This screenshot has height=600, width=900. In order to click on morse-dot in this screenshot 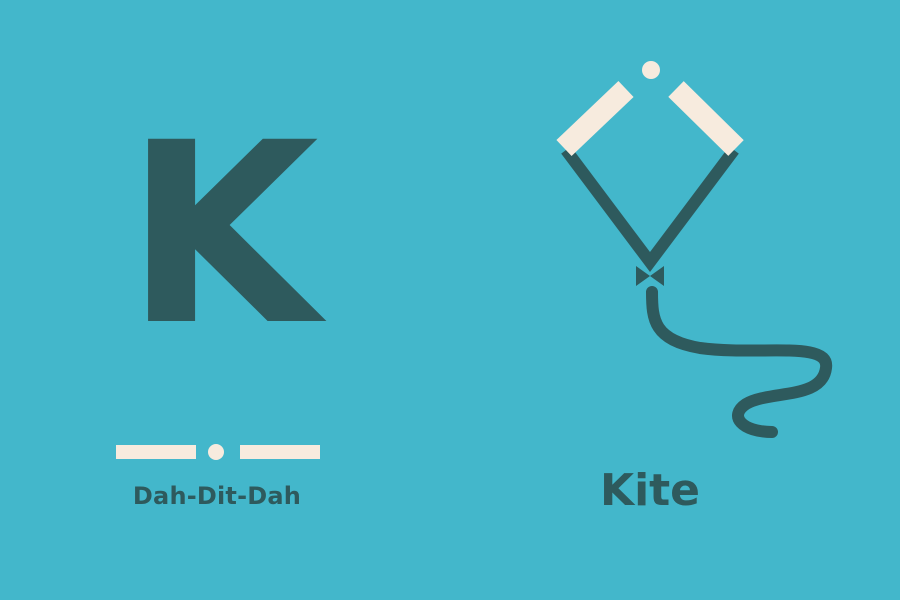, I will do `click(216, 452)`.